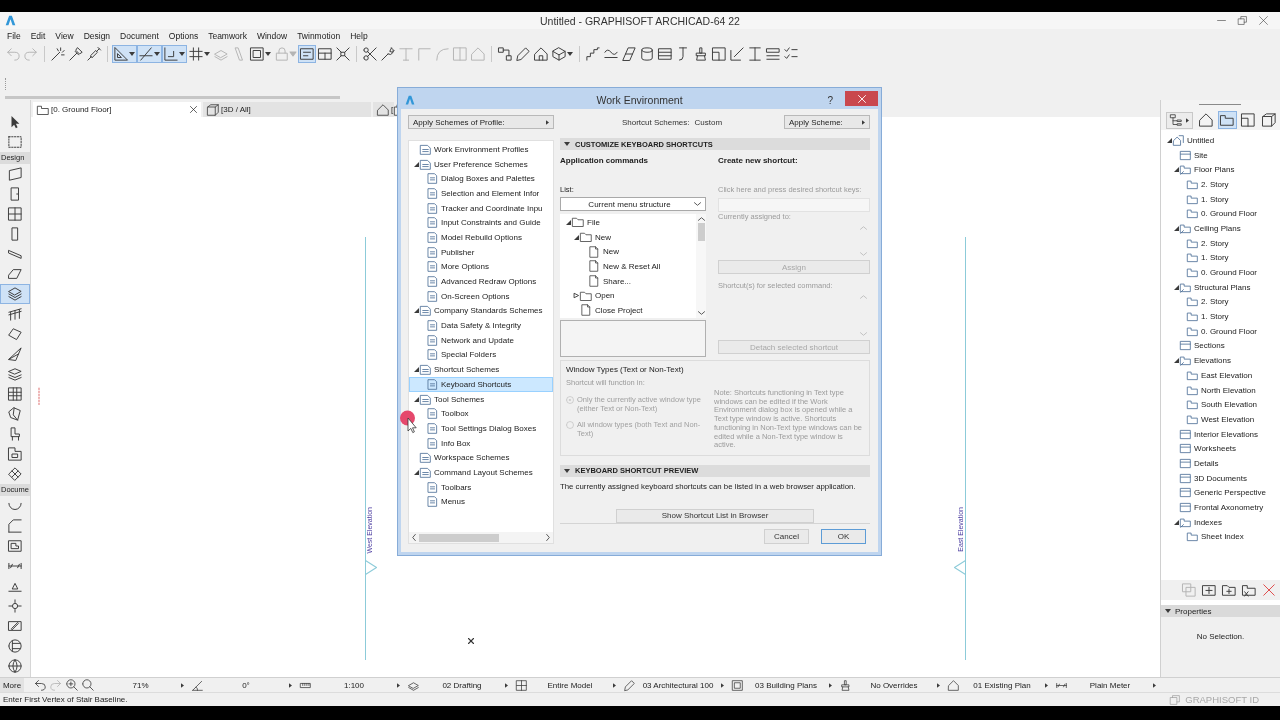  What do you see at coordinates (628, 310) in the screenshot?
I see `tree-item: Close Project` at bounding box center [628, 310].